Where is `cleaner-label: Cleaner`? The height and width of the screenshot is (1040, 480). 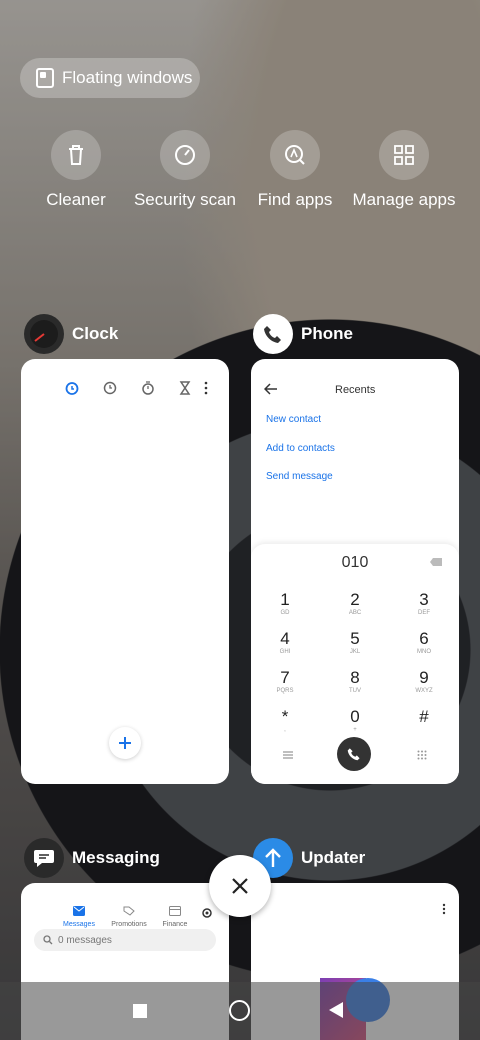
cleaner-label: Cleaner is located at coordinates (76, 199).